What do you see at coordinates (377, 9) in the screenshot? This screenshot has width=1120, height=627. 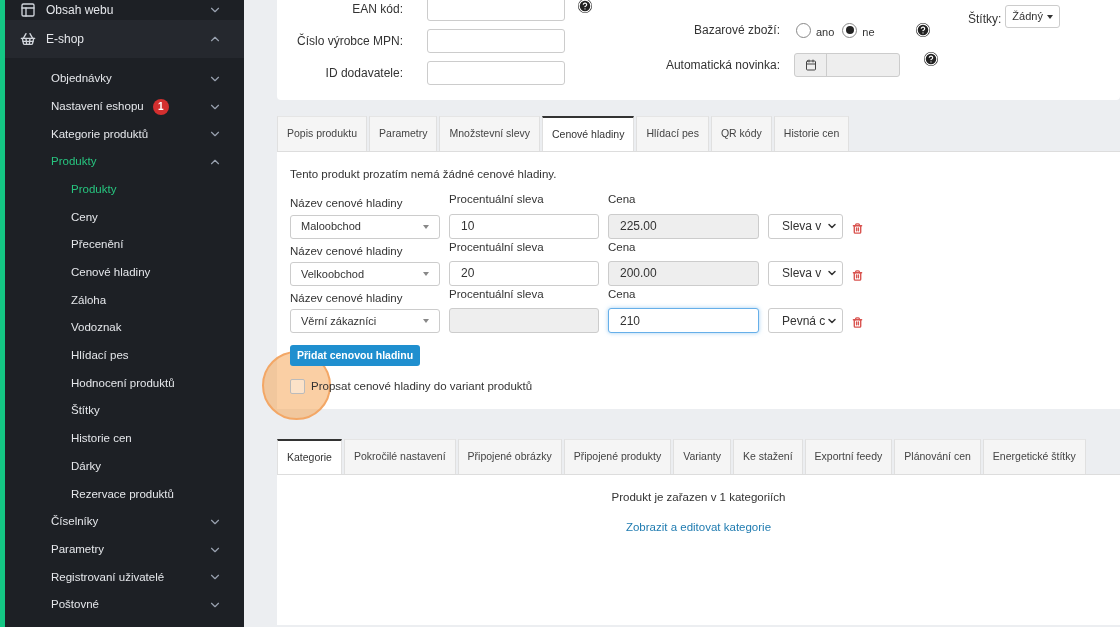 I see `field-label: EAN kód:` at bounding box center [377, 9].